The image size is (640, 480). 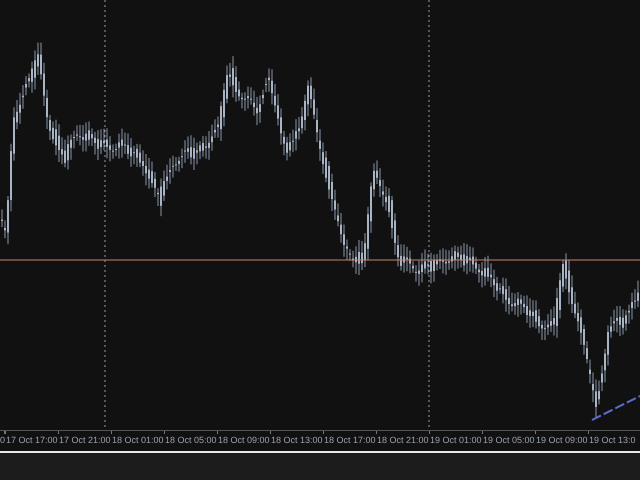 I want to click on time-label: 19 Oct 09:00, so click(x=562, y=440).